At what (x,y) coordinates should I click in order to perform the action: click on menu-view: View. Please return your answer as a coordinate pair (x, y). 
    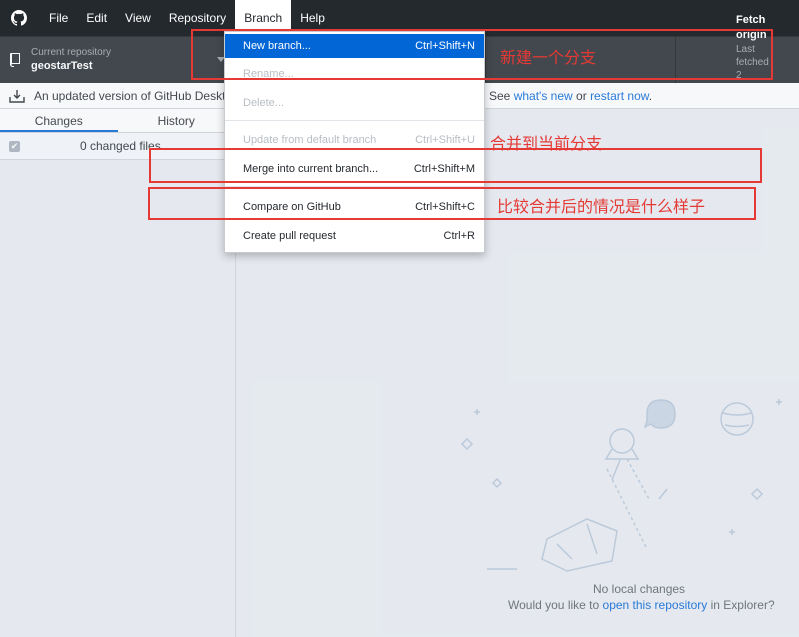
    Looking at the image, I should click on (138, 18).